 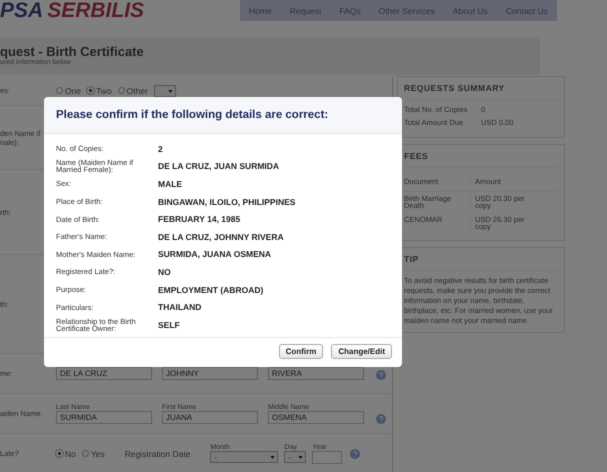 What do you see at coordinates (210, 373) in the screenshot?
I see `text-input: JOHNNY` at bounding box center [210, 373].